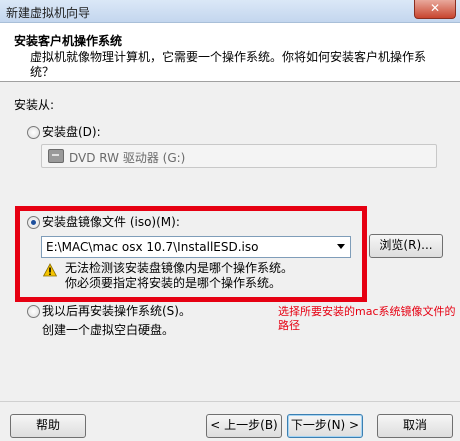  Describe the element at coordinates (108, 330) in the screenshot. I see `later-option-description: 创建一个虚拟空白硬盘。` at that location.